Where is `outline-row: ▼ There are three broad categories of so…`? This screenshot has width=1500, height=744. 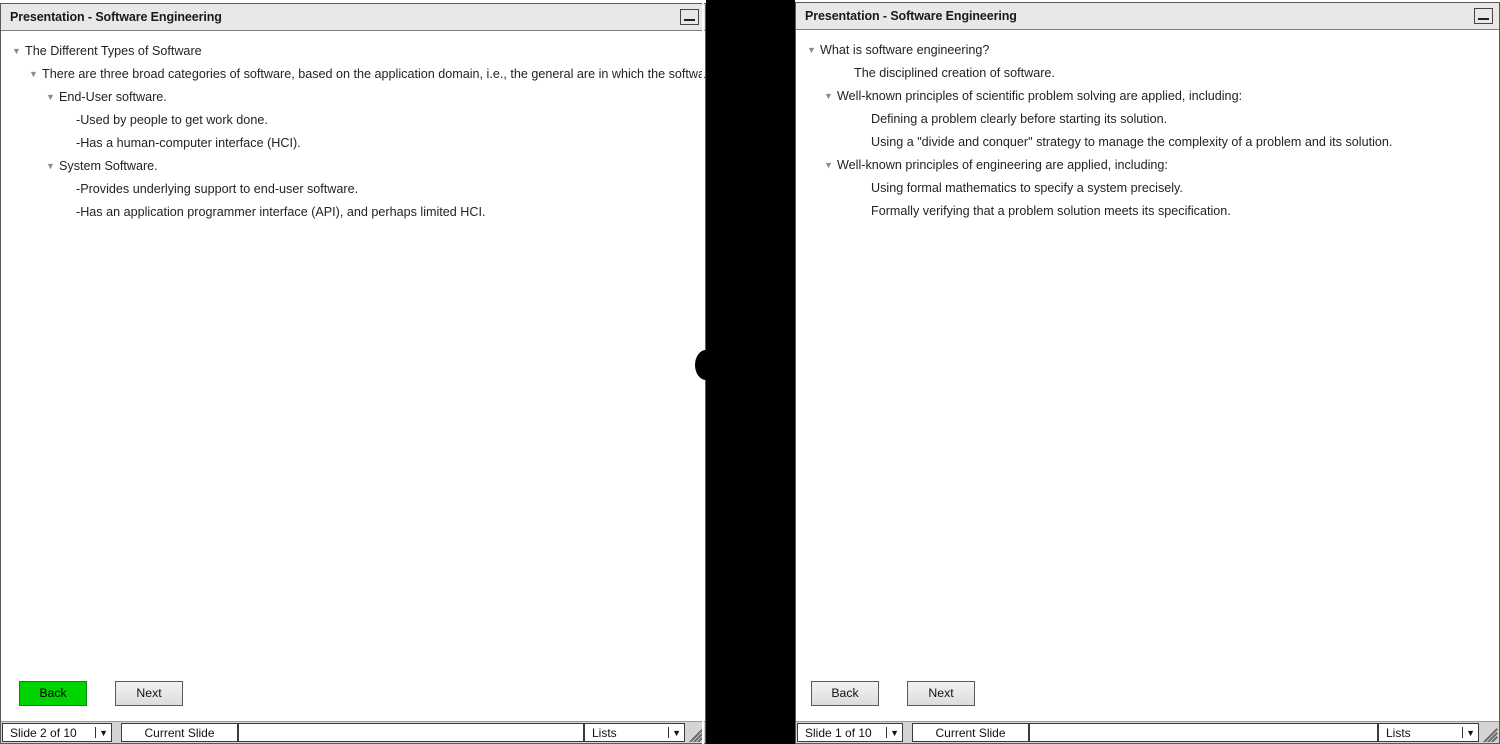 outline-row: ▼ There are three broad categories of so… is located at coordinates (353, 74).